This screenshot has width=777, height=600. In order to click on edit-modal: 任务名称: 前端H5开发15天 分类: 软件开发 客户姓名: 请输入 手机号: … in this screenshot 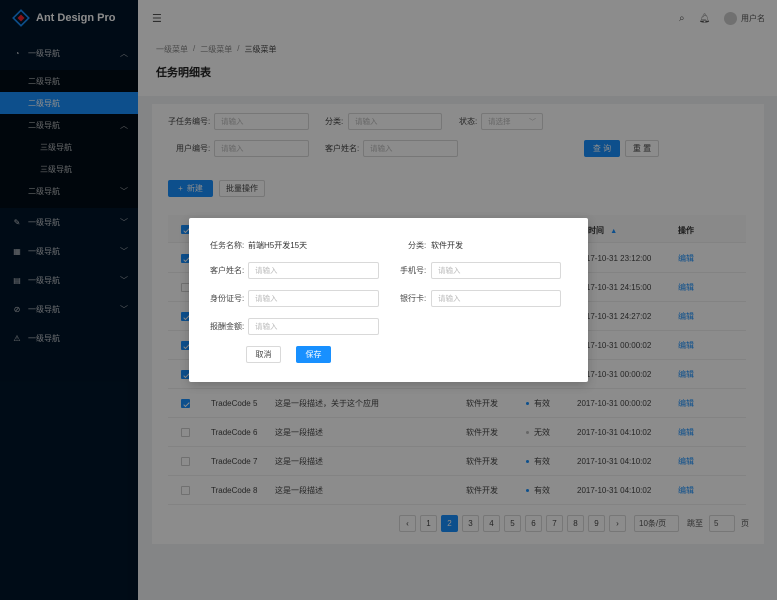, I will do `click(388, 300)`.